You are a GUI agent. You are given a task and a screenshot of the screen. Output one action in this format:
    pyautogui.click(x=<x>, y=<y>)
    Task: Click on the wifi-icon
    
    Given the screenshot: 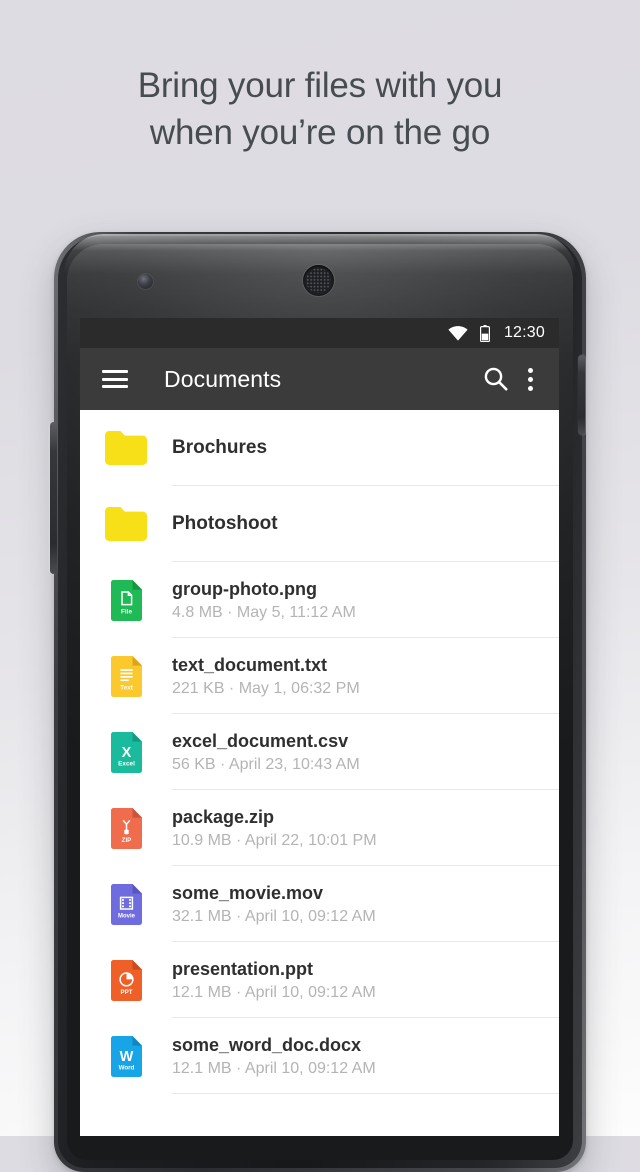 What is the action you would take?
    pyautogui.click(x=458, y=333)
    